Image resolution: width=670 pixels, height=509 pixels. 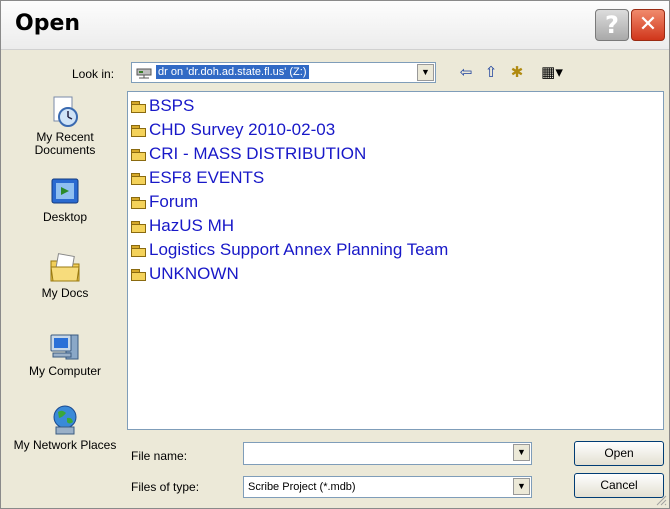 I want to click on open-button: Open, so click(x=619, y=453).